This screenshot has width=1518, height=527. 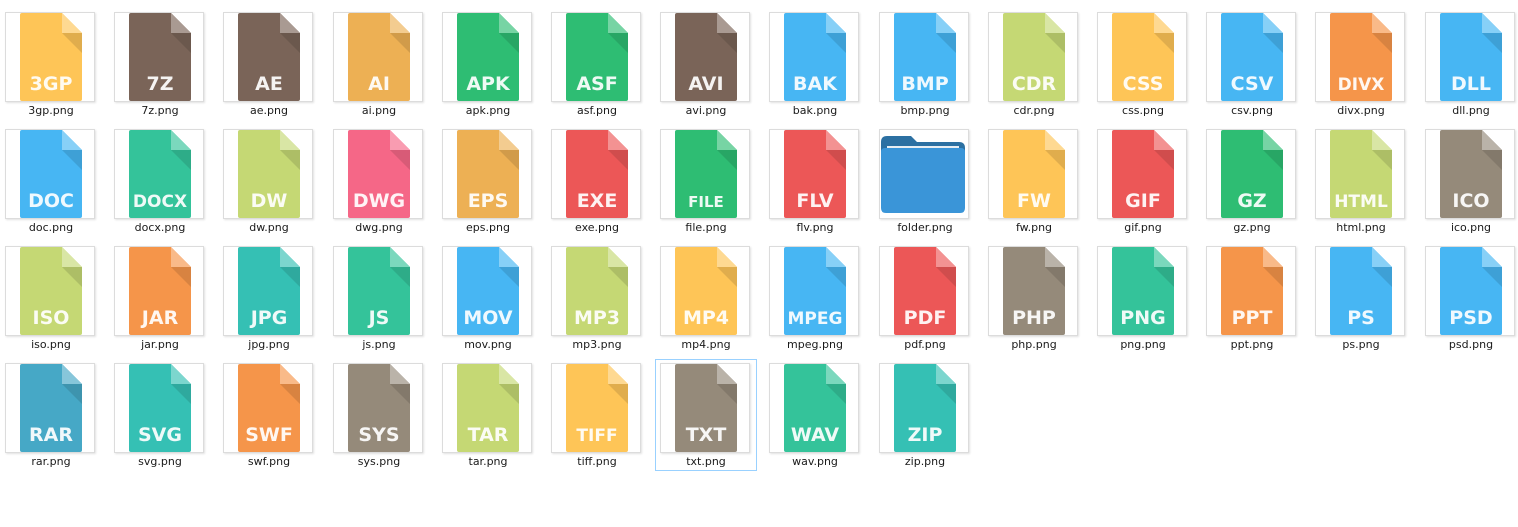 What do you see at coordinates (1361, 298) in the screenshot?
I see `file-item: PS ps.png` at bounding box center [1361, 298].